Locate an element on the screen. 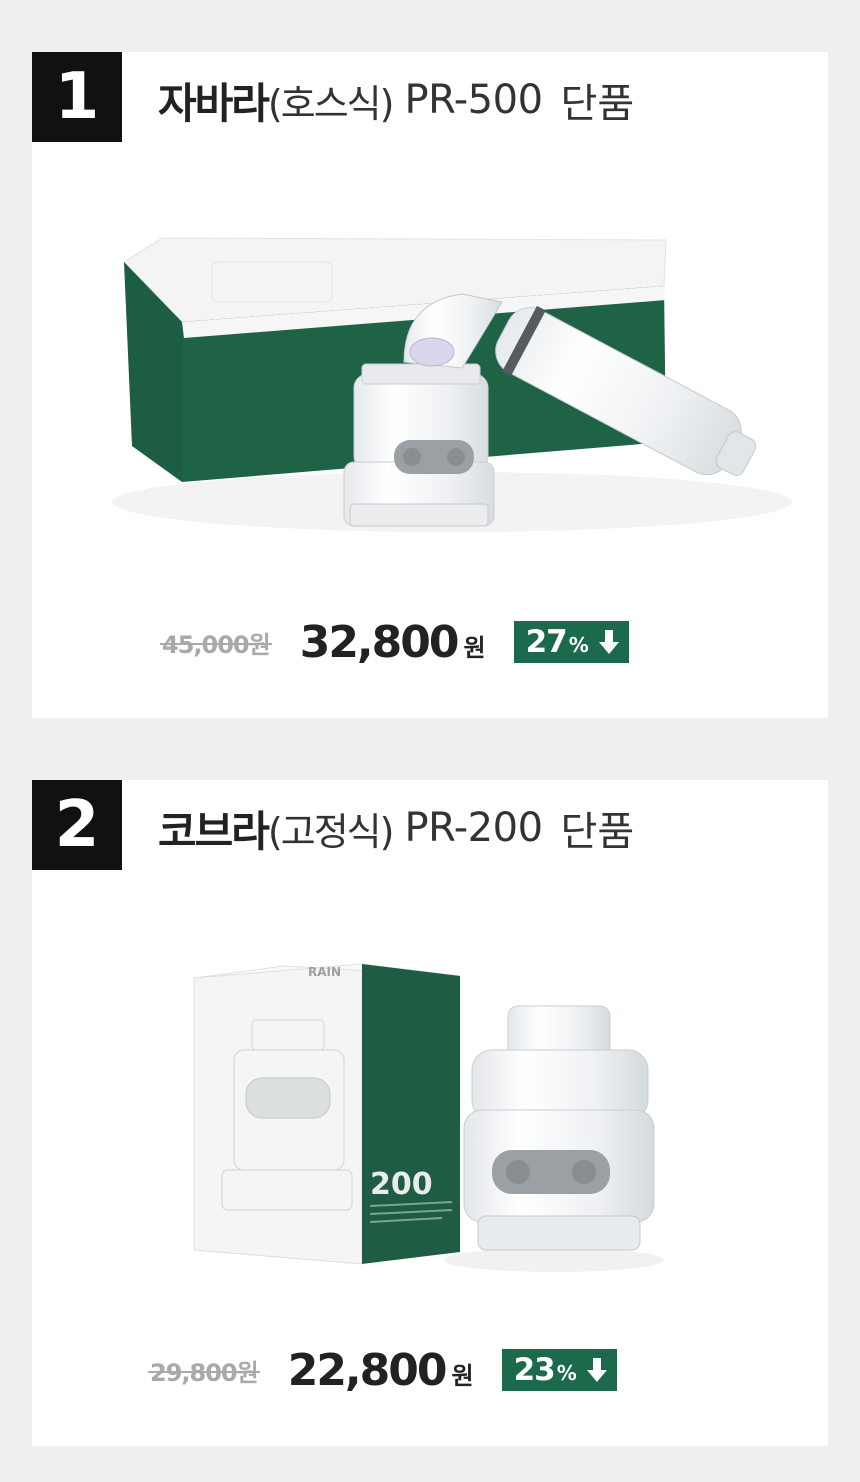  product-type: (호스식) is located at coordinates (331, 103).